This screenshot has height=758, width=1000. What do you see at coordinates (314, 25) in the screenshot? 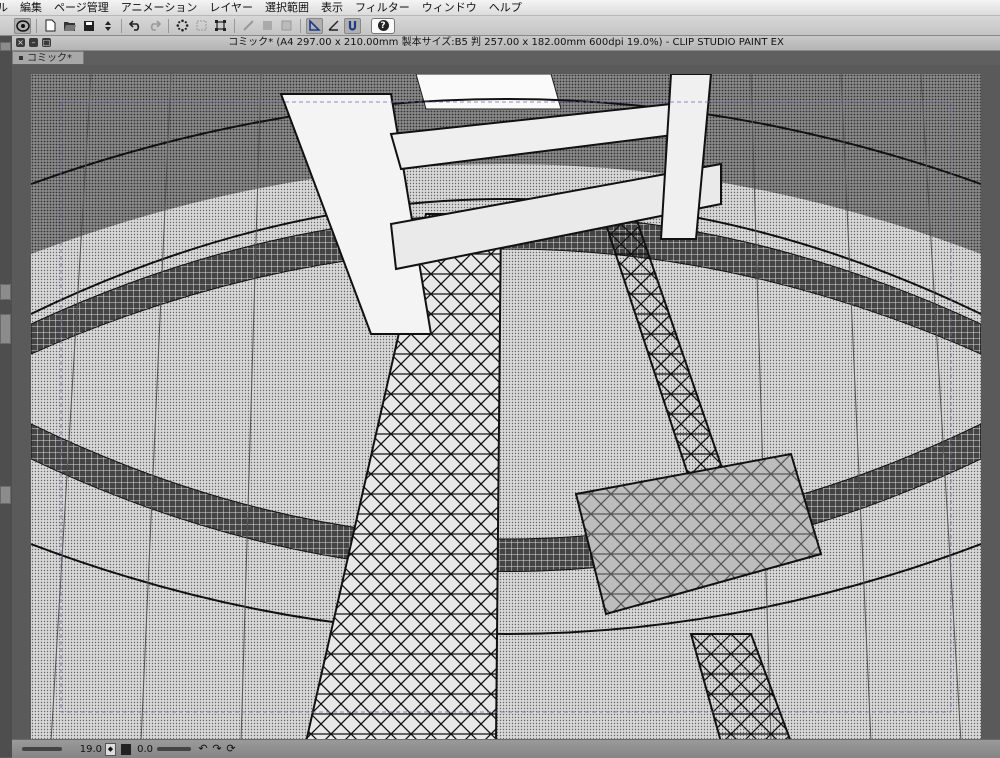
I see `ruler-icon` at bounding box center [314, 25].